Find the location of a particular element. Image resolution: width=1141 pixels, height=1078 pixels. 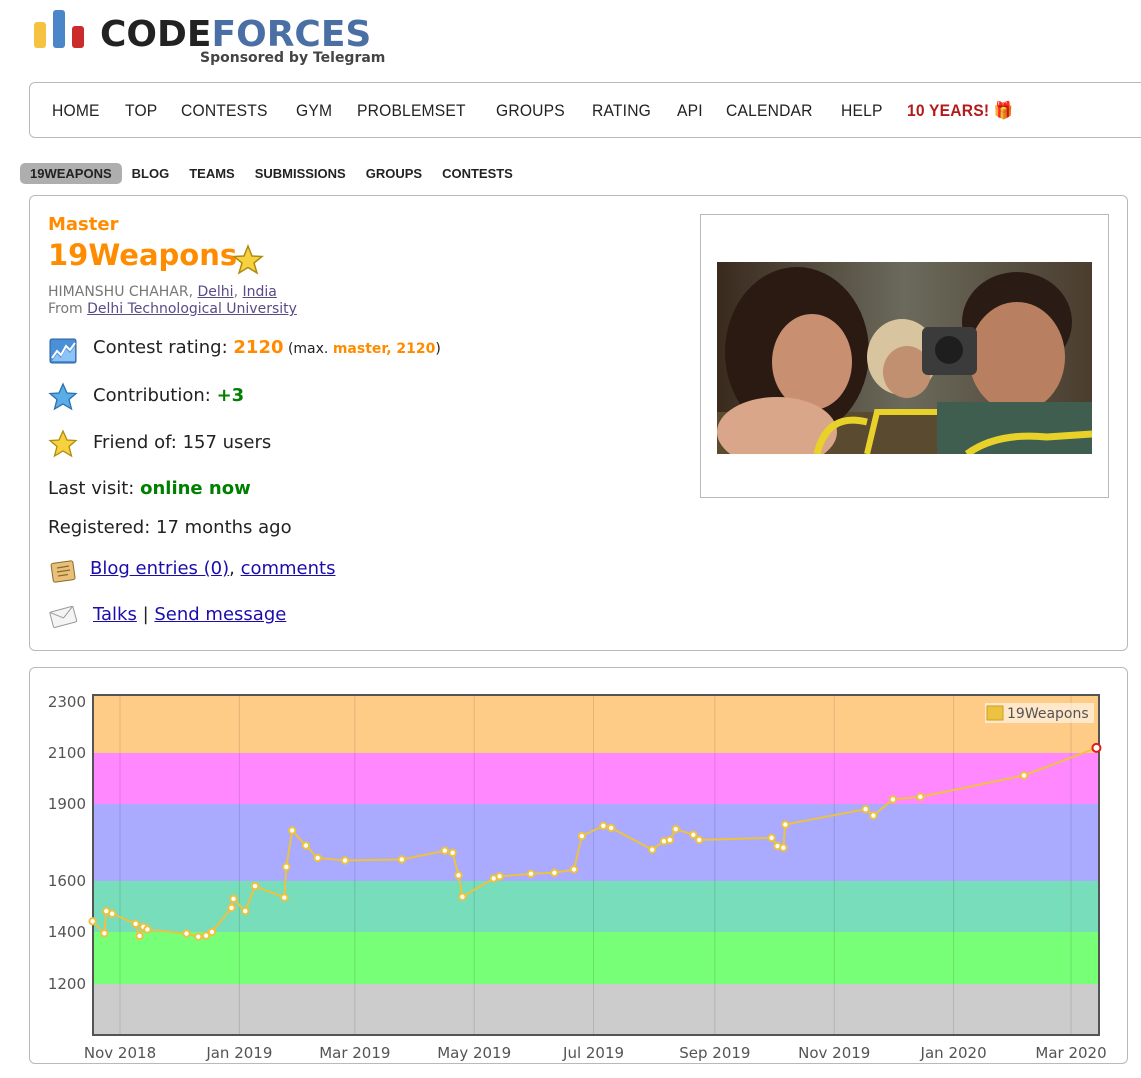

submenu-item-submissions: SUBMISSIONS is located at coordinates (300, 173).